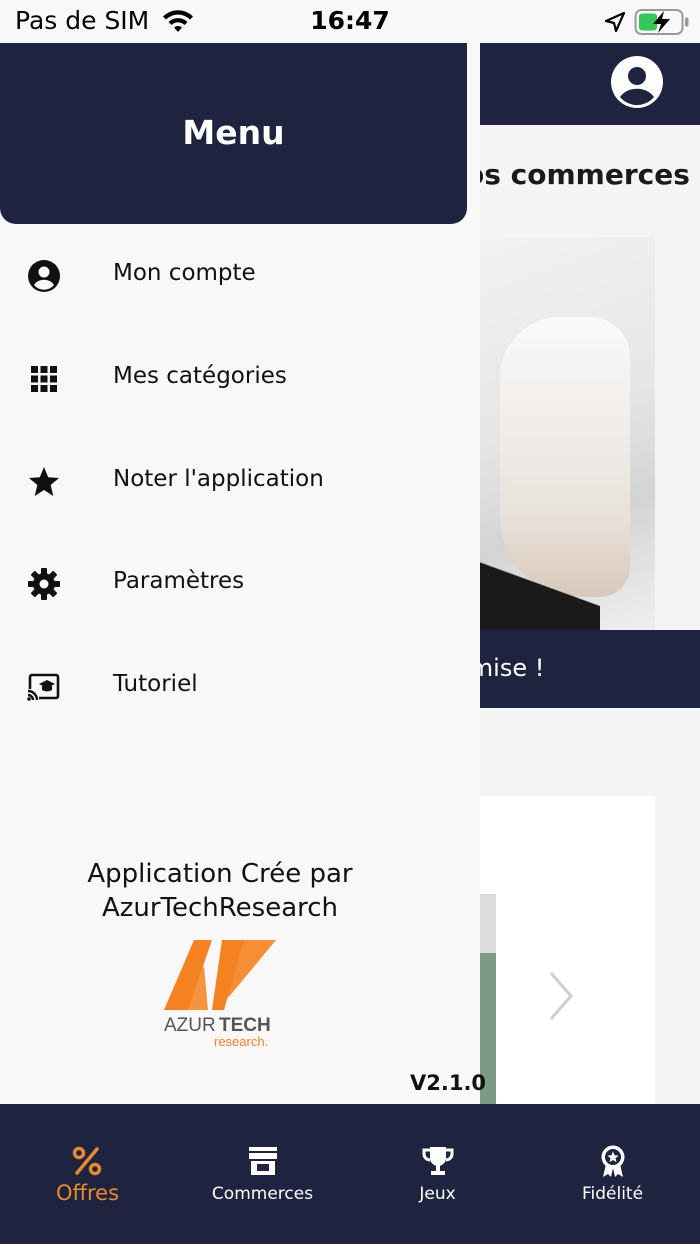 The image size is (700, 1244). Describe the element at coordinates (262, 1194) in the screenshot. I see `tab-label: Commerces` at that location.